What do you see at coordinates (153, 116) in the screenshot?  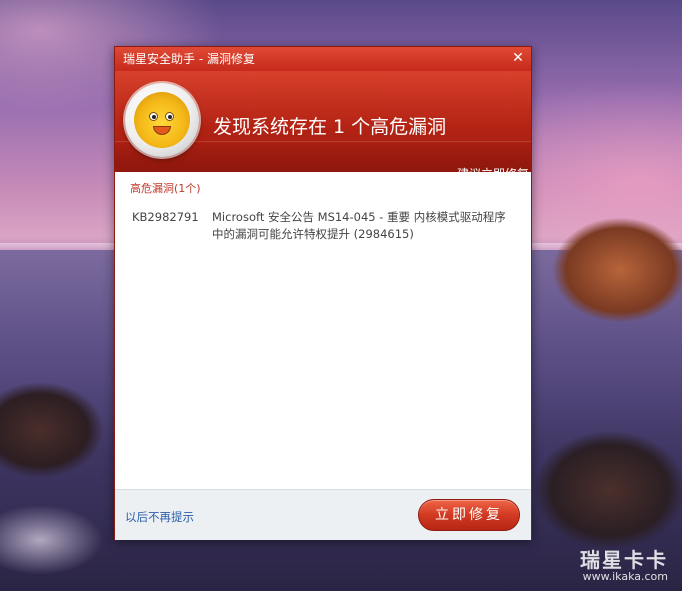 I see `lion-left-eye` at bounding box center [153, 116].